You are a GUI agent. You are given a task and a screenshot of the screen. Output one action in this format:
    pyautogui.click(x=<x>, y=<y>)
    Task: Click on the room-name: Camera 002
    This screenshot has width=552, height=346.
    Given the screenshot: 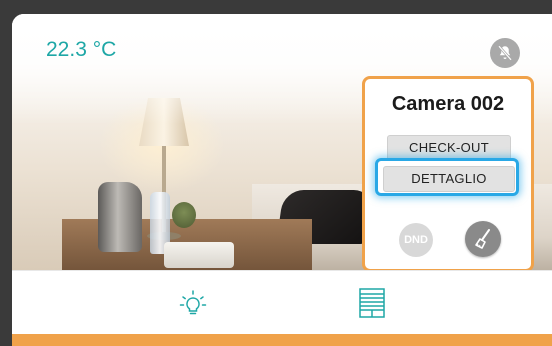 What is the action you would take?
    pyautogui.click(x=448, y=104)
    